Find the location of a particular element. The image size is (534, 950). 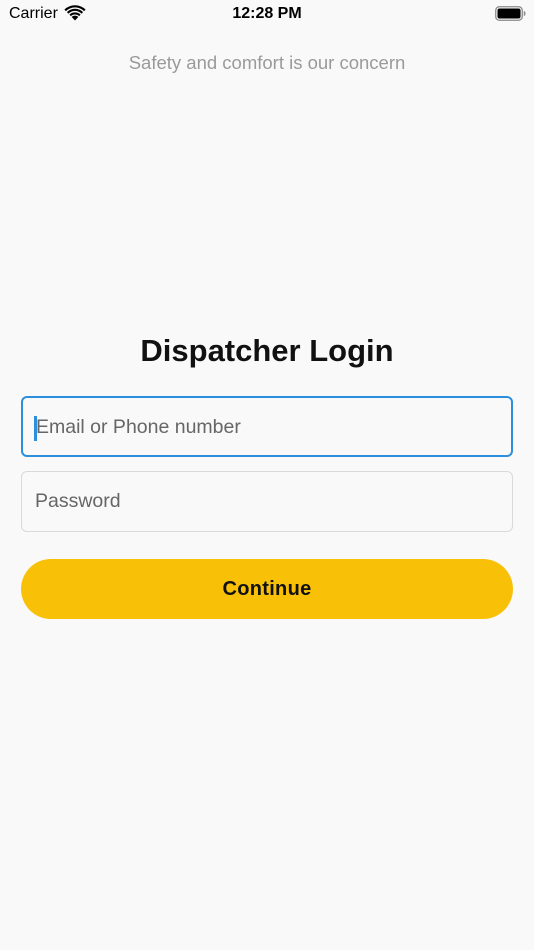

battery-icon is located at coordinates (510, 13).